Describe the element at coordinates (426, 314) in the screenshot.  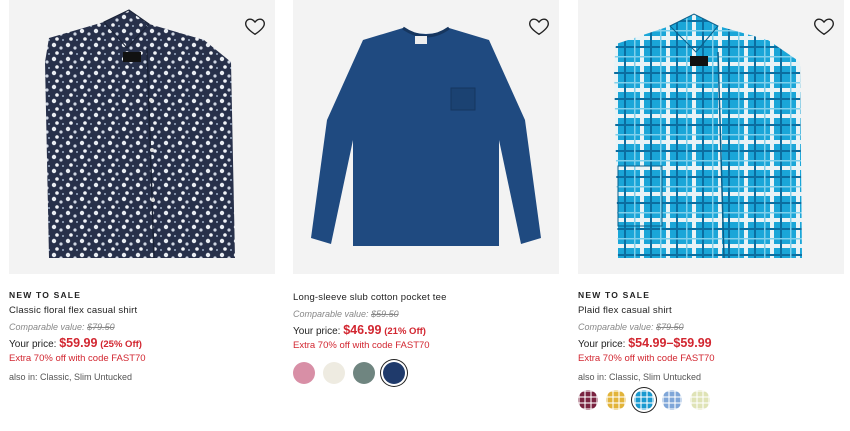
I see `comparable-value: Comparable value: $59.50` at that location.